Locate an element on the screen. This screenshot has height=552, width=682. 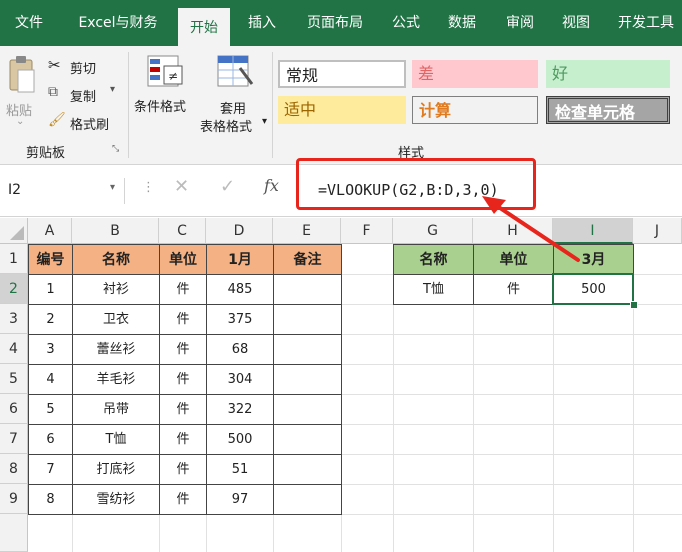
column-header-a: A is located at coordinates (50, 231).